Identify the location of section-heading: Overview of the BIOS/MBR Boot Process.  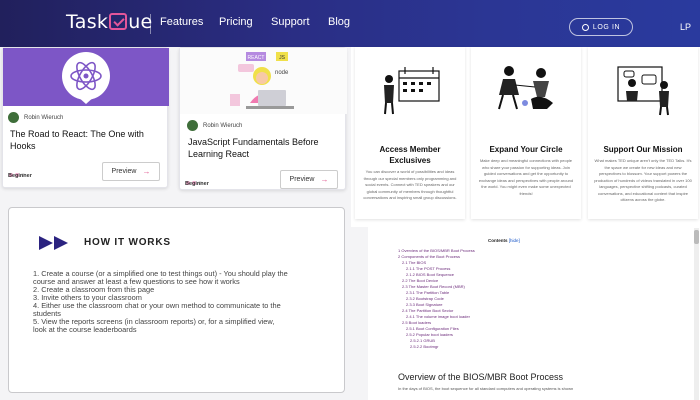
(481, 377).